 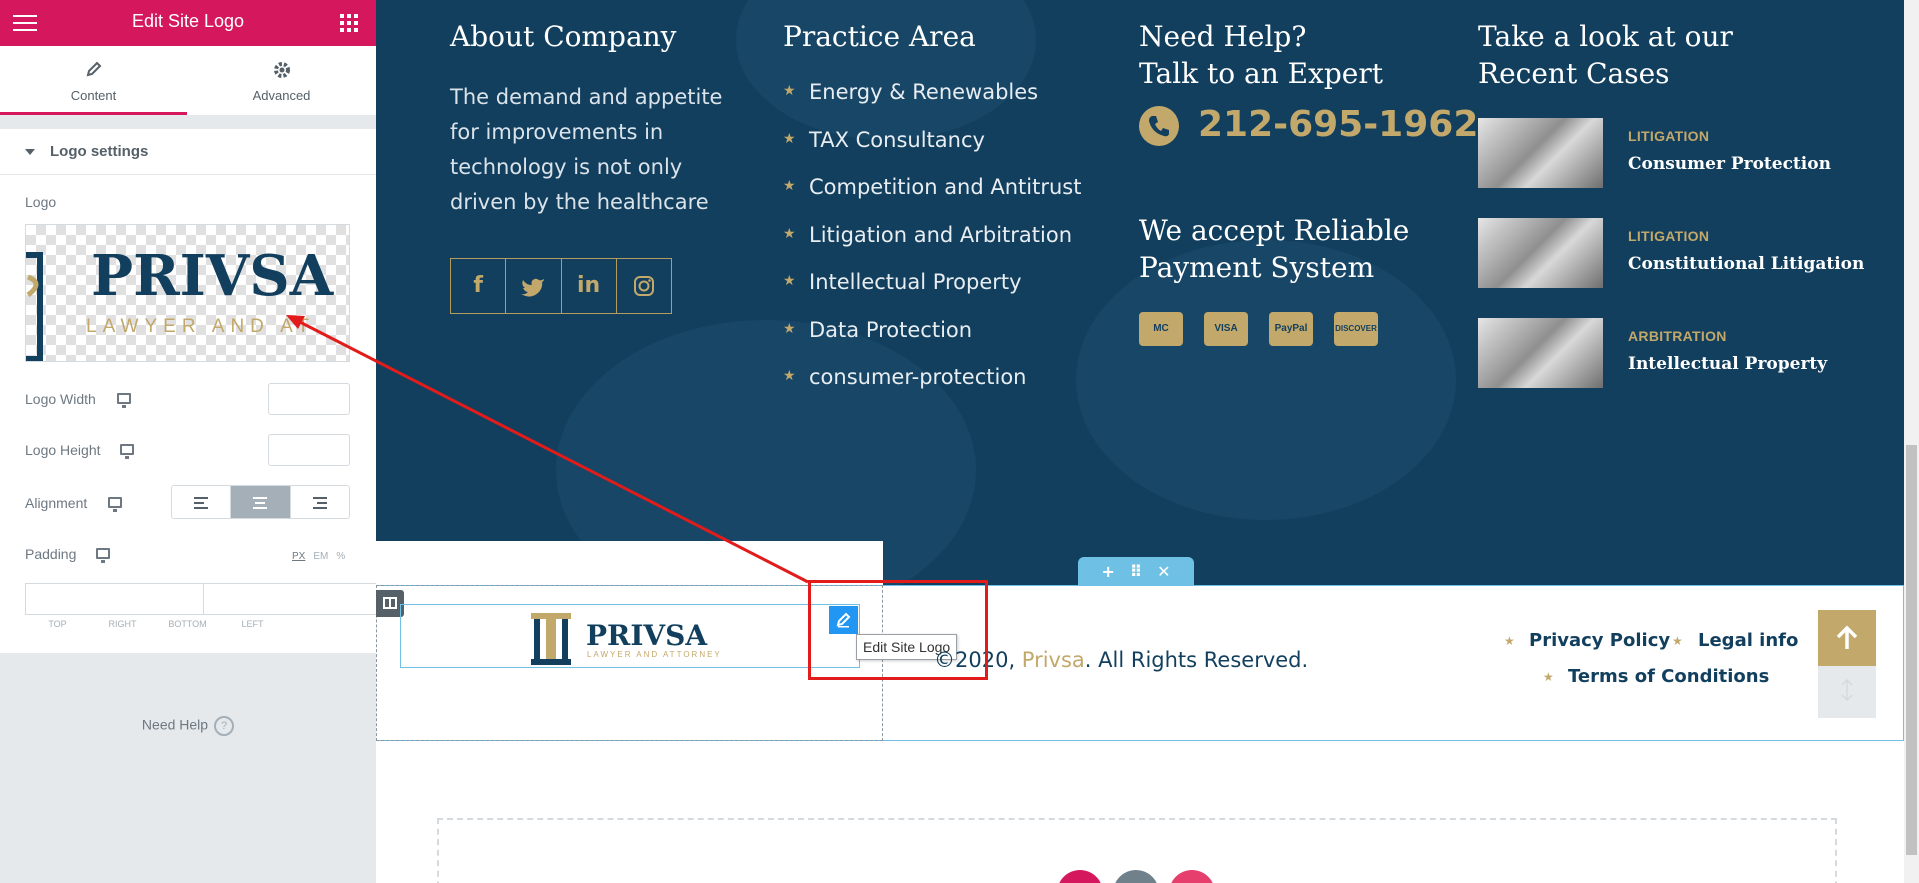 I want to click on page-scrollbar, so click(x=1911, y=441).